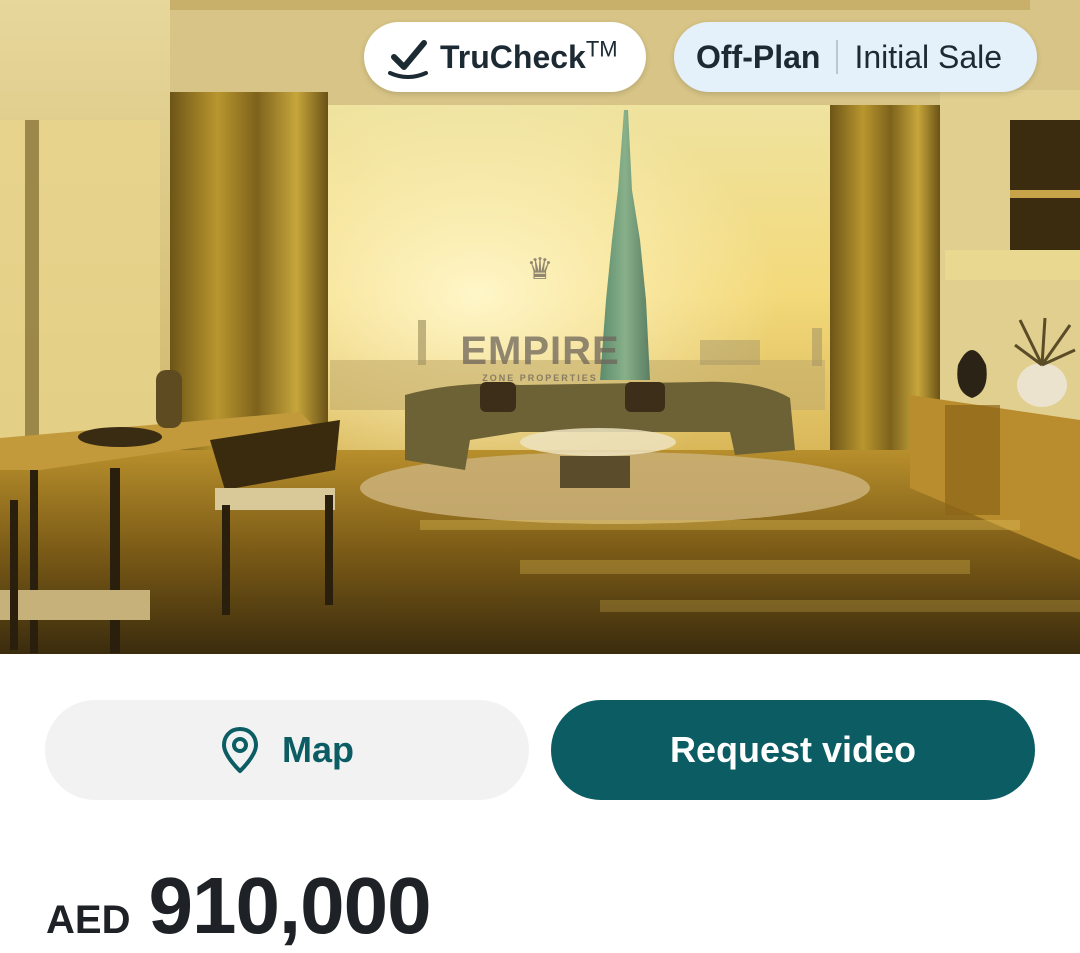  Describe the element at coordinates (758, 56) in the screenshot. I see `completion-status: Off-Plan` at that location.